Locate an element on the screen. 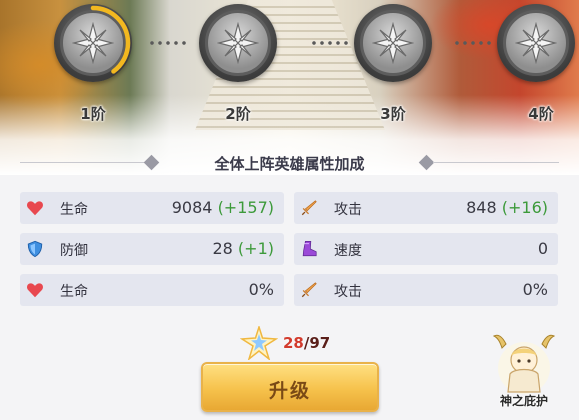 The height and width of the screenshot is (420, 579). section-title: 全体上阵英雄属性加成 is located at coordinates (289, 164).